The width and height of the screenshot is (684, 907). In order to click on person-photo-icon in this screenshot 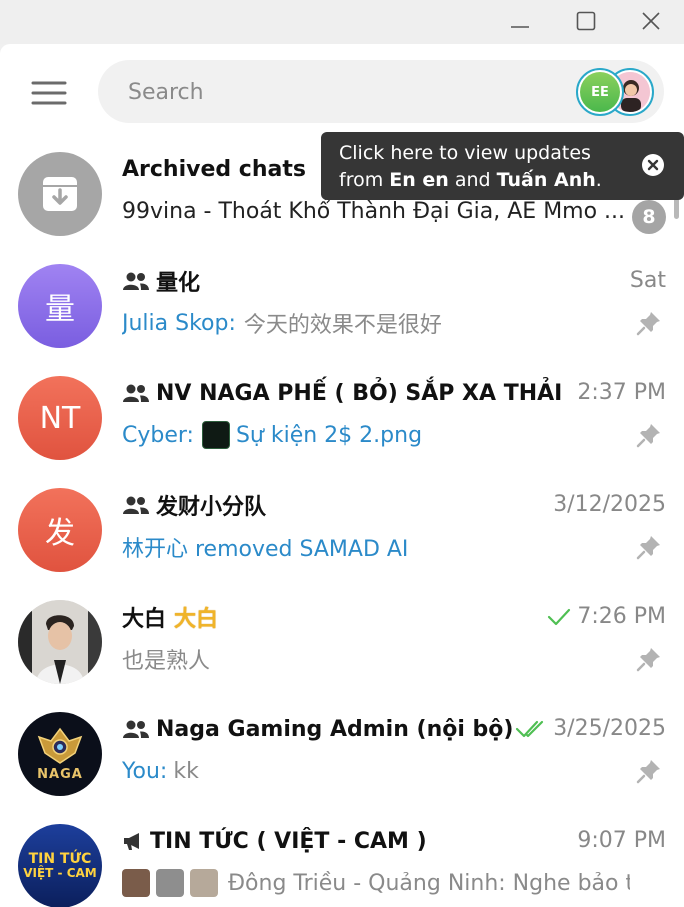, I will do `click(60, 642)`.